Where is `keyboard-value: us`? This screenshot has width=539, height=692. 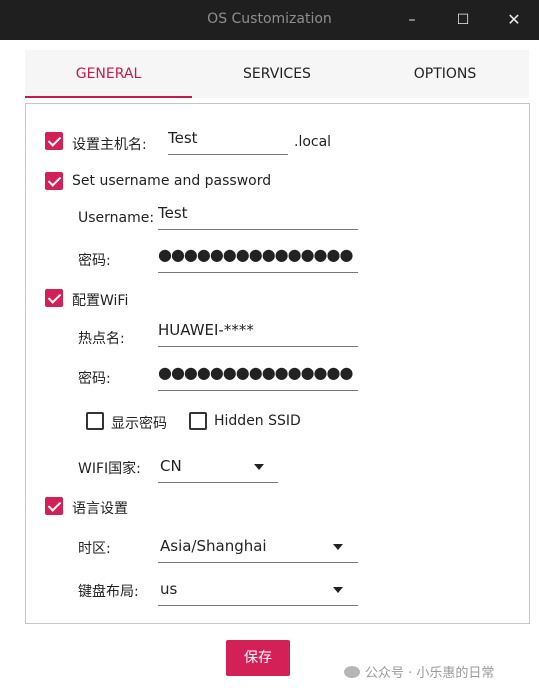
keyboard-value: us is located at coordinates (169, 589).